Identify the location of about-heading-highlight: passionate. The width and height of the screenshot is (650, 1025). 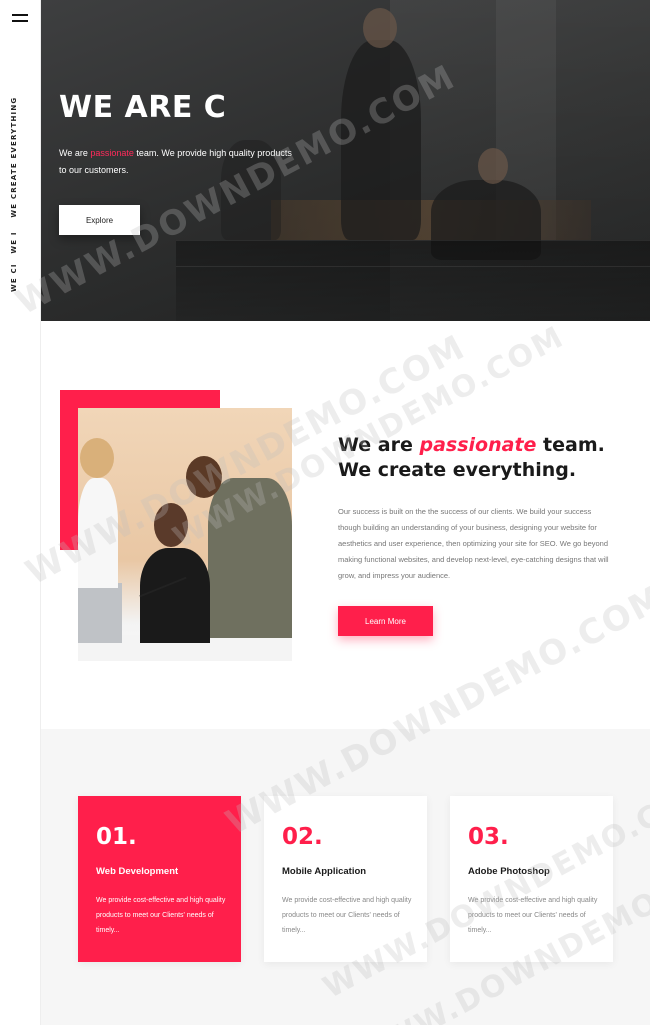
(478, 445).